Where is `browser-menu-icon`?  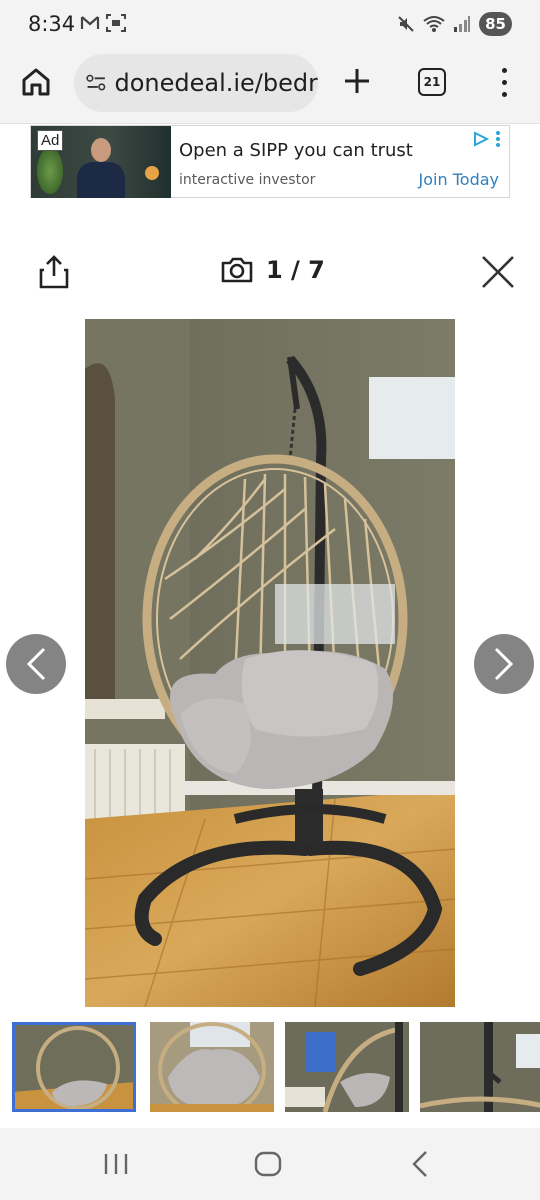 browser-menu-icon is located at coordinates (504, 82).